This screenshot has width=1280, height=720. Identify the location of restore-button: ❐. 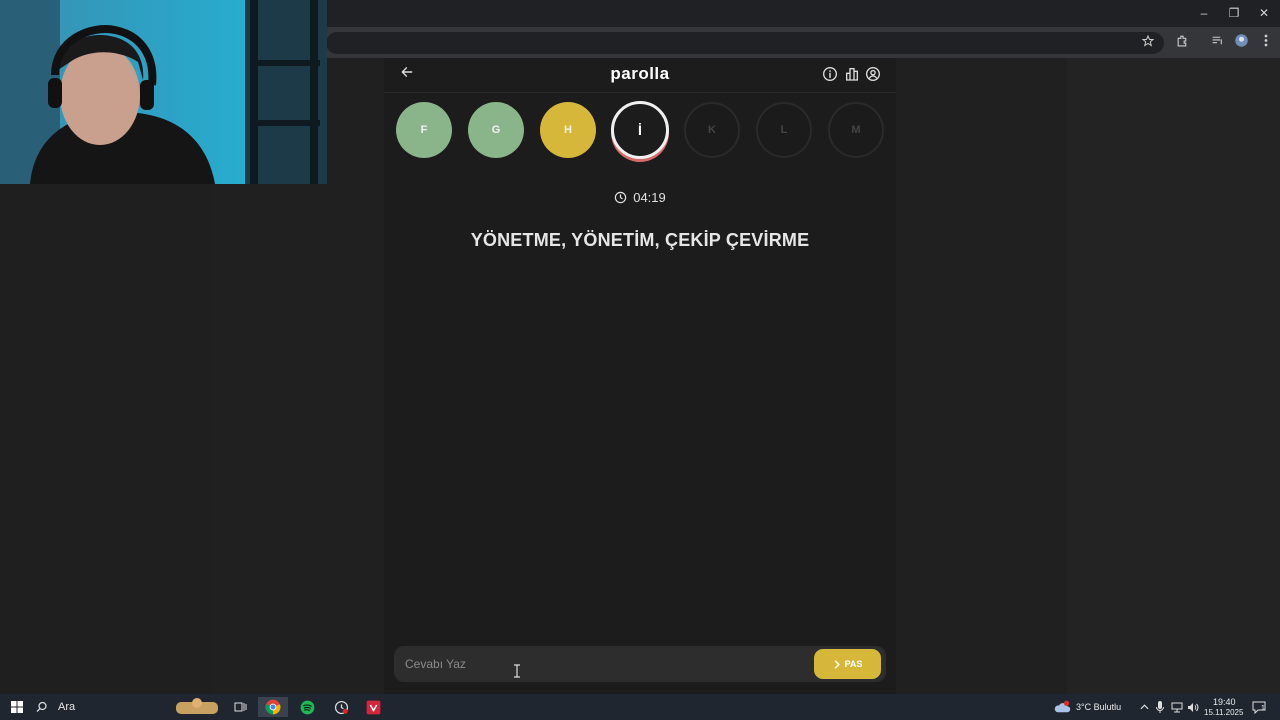
(1234, 13).